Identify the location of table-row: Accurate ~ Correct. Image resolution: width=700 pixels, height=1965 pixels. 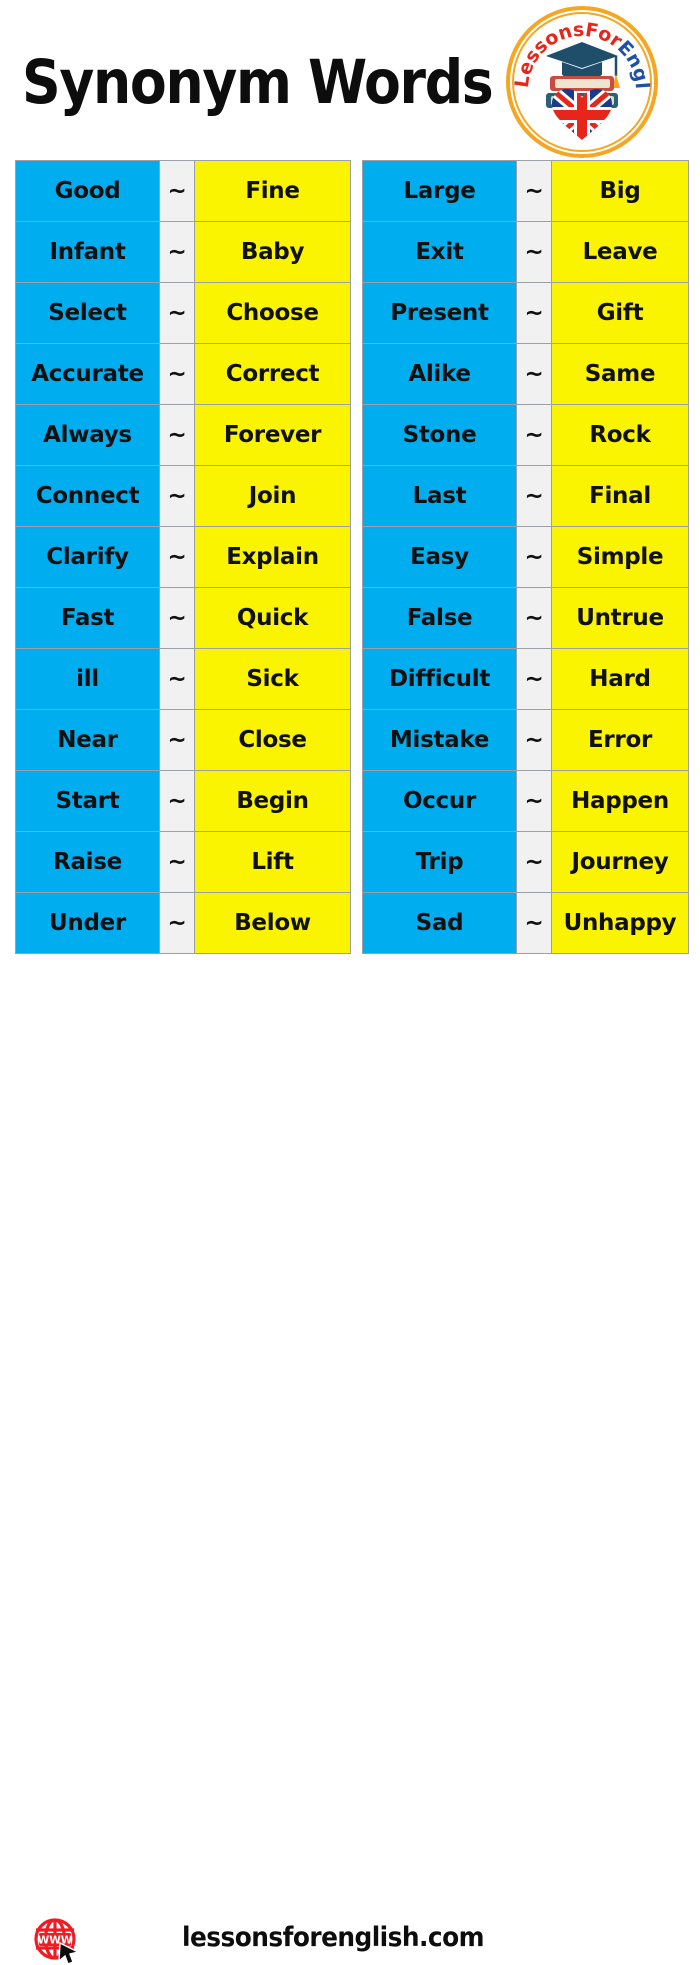
(183, 374).